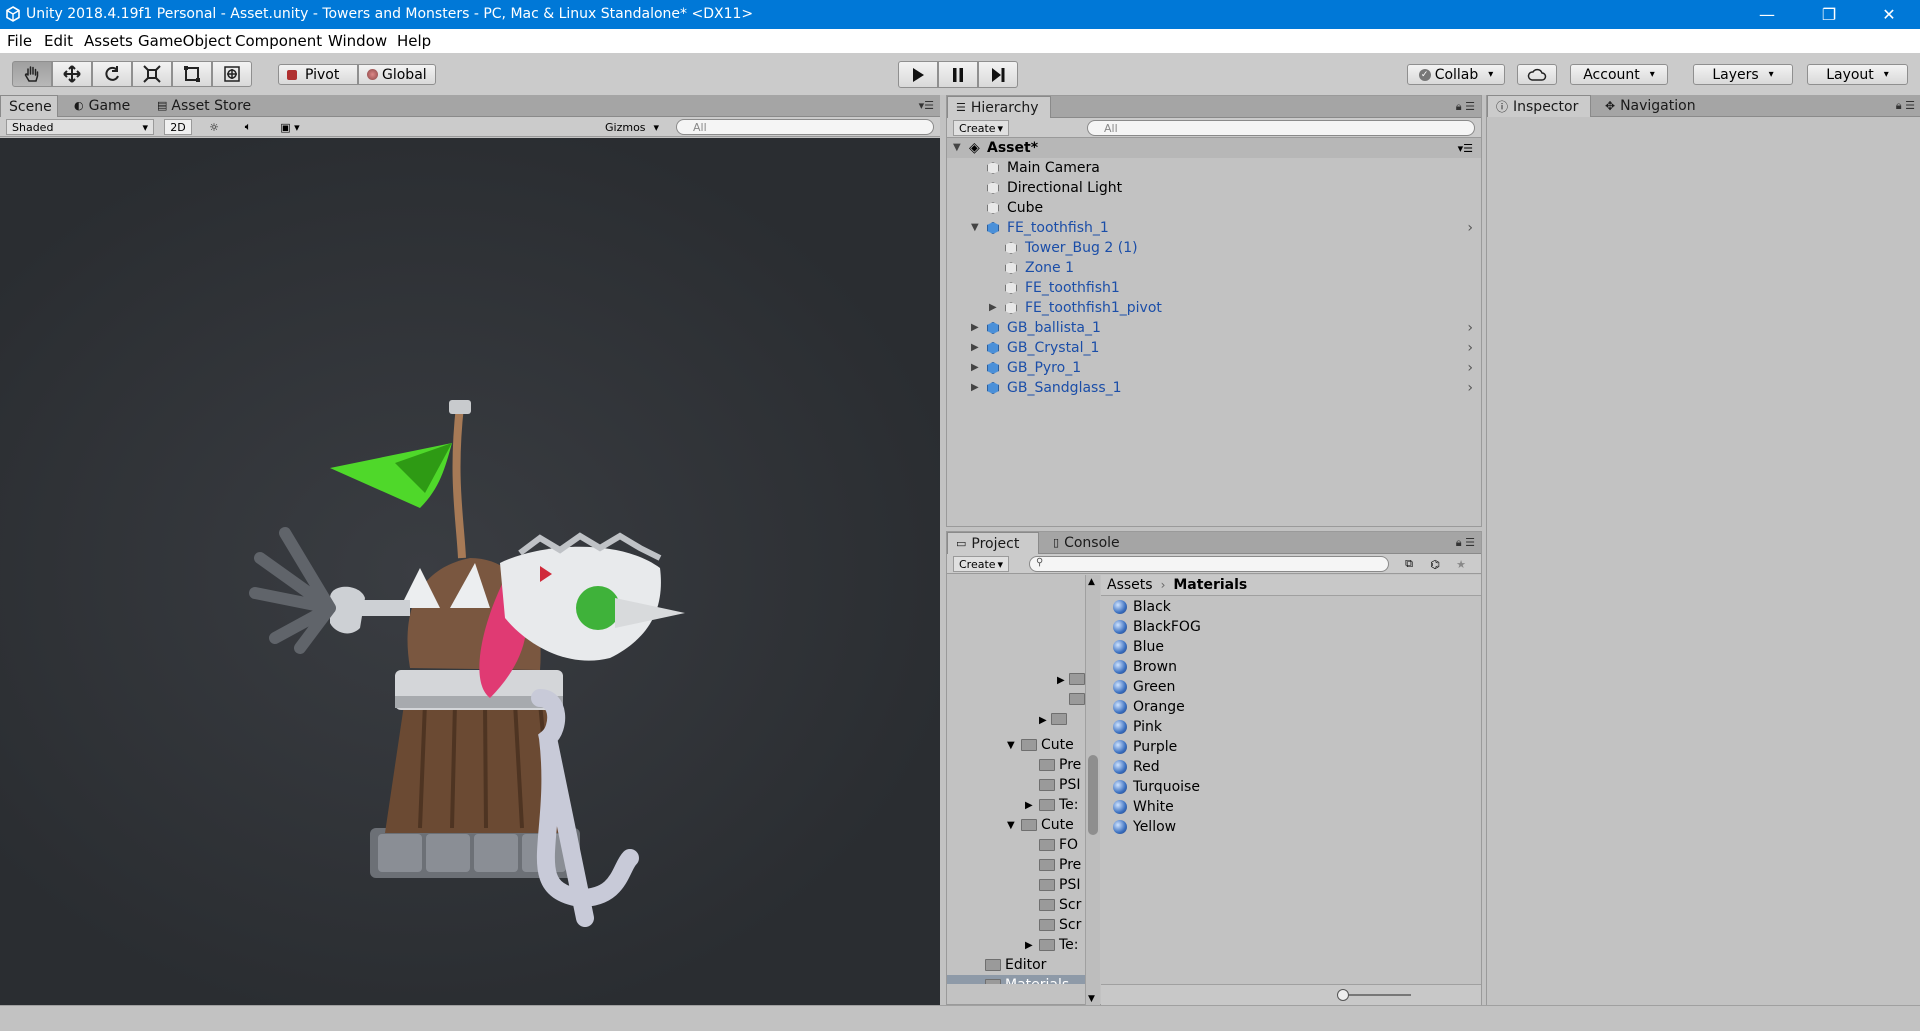 The height and width of the screenshot is (1031, 1920). I want to click on pivot-toggle: Pivot, so click(318, 74).